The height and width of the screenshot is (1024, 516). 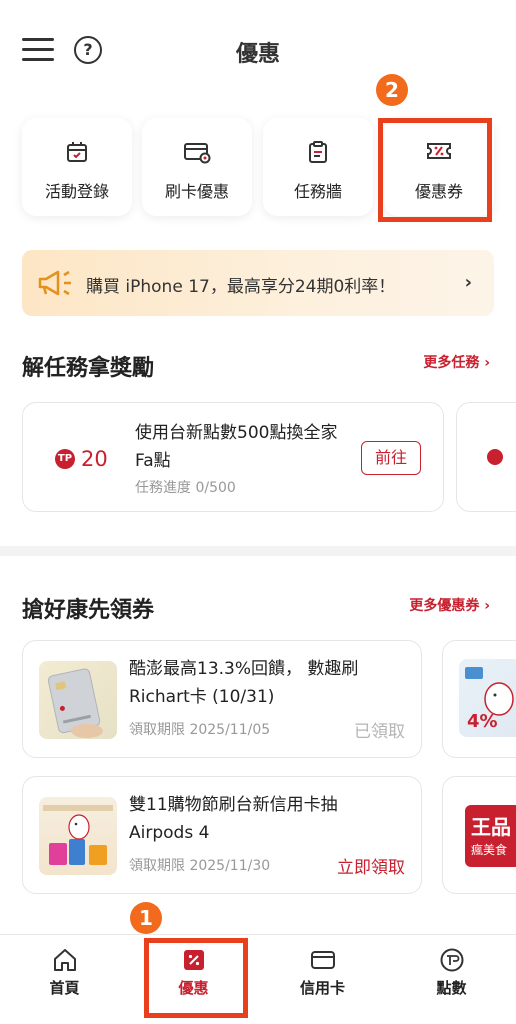 I want to click on section-divider, so click(x=258, y=551).